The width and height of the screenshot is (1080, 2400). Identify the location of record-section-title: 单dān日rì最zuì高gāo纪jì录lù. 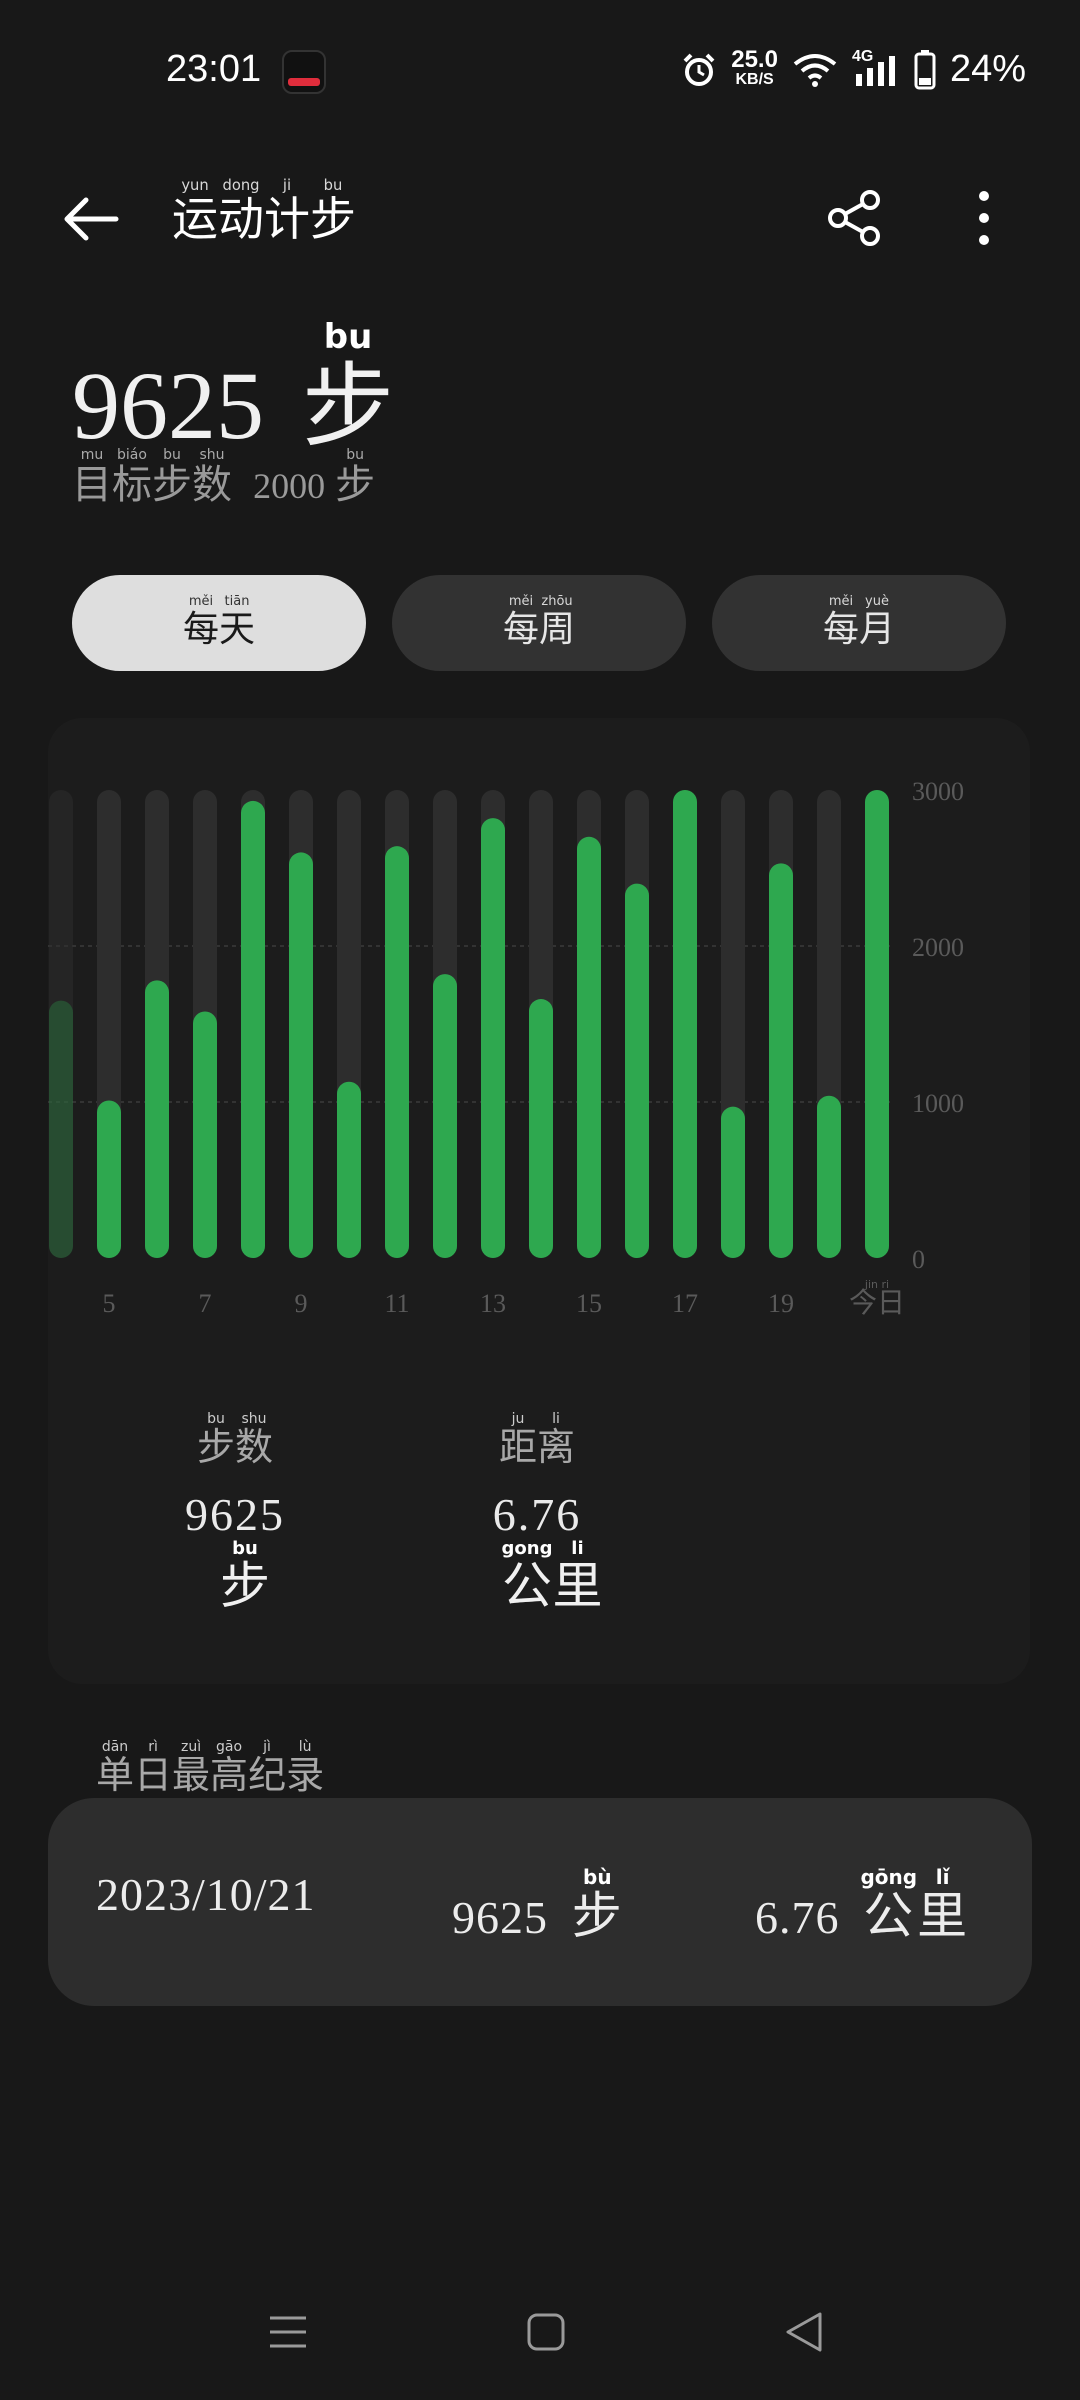
(210, 1768).